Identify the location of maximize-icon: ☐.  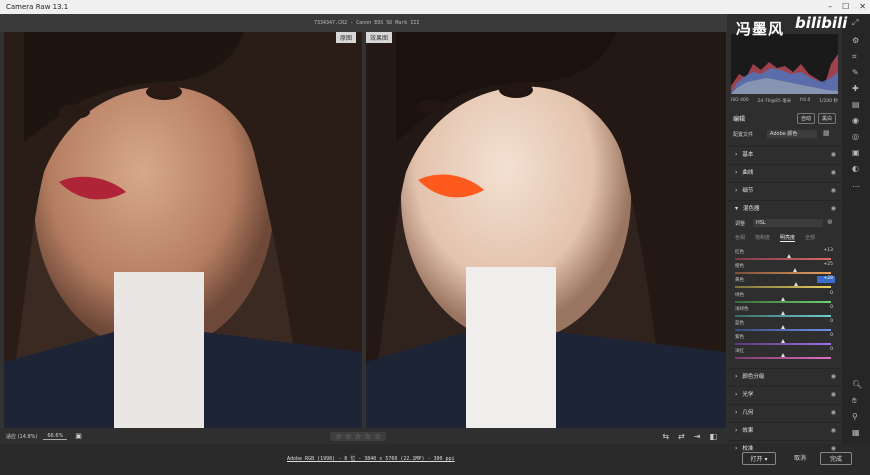
(845, 7).